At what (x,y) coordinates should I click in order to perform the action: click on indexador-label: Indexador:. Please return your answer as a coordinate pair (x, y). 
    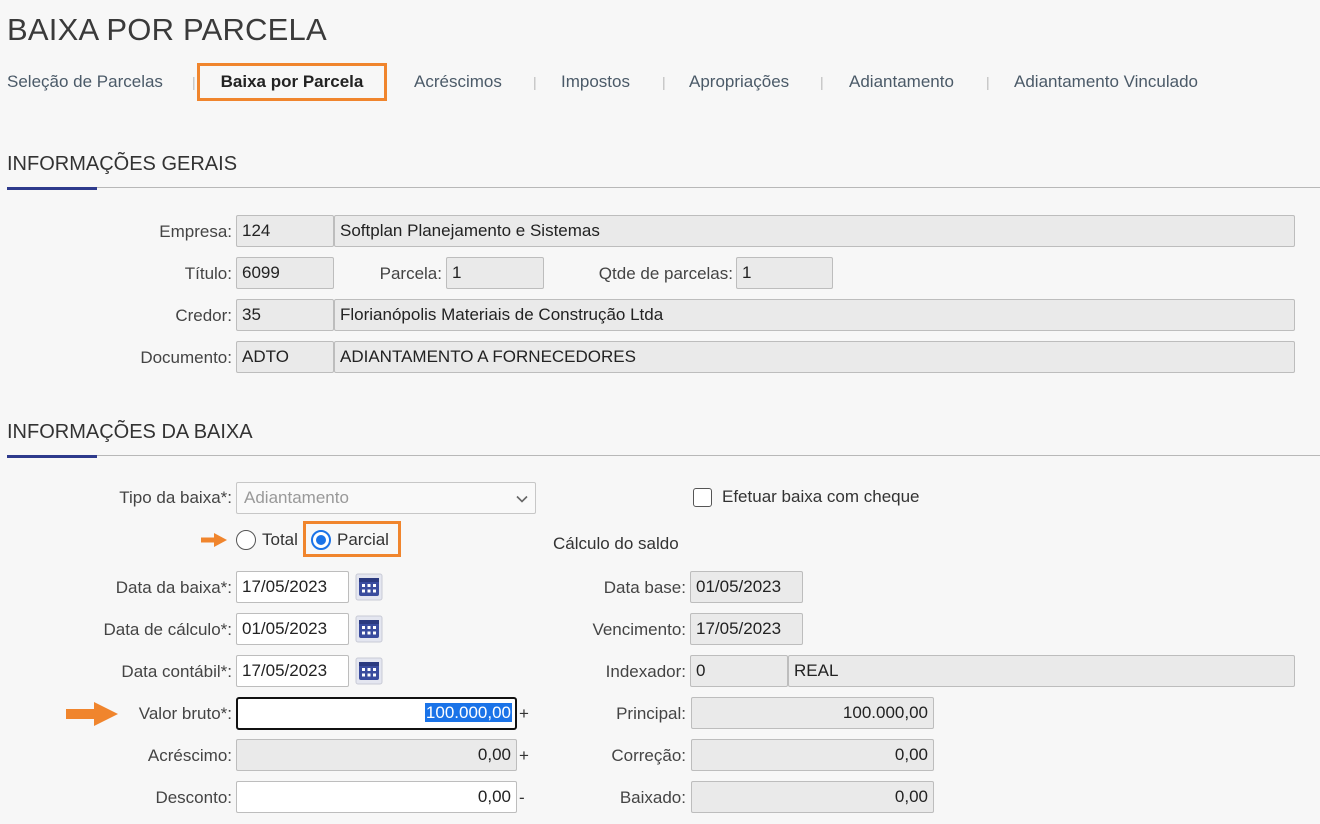
    Looking at the image, I should click on (645, 671).